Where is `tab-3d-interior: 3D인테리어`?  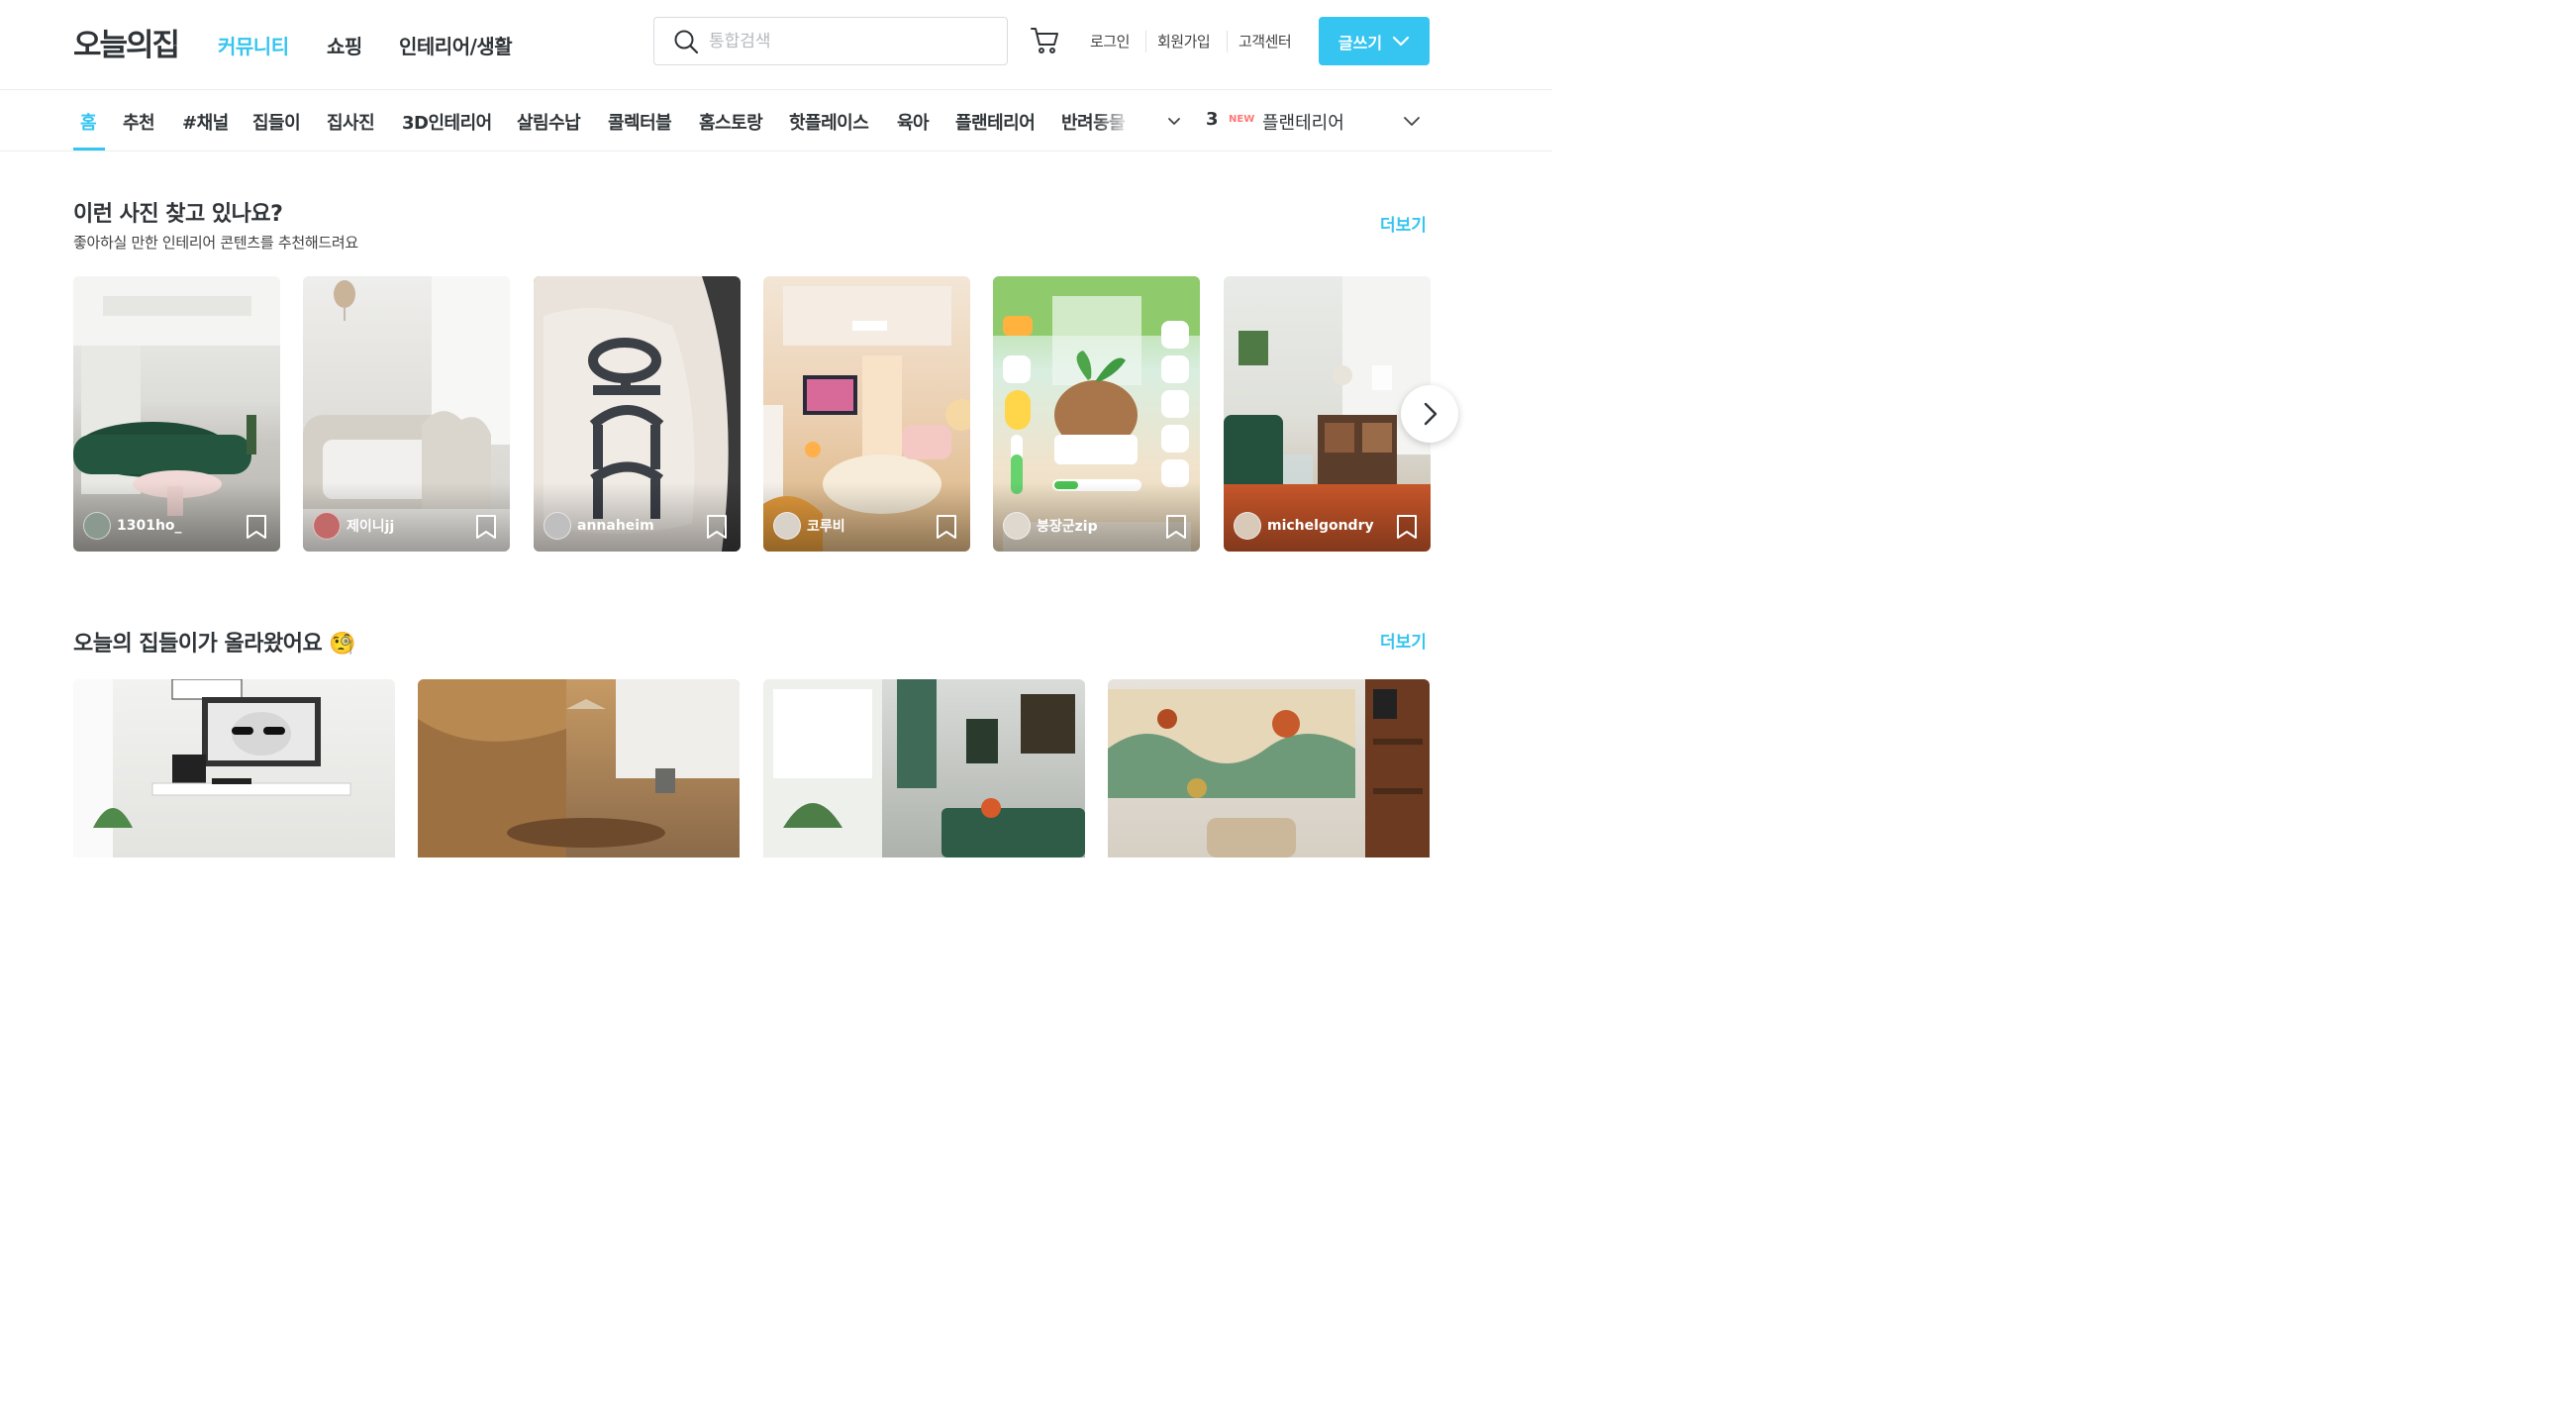 tab-3d-interior: 3D인테리어 is located at coordinates (447, 122).